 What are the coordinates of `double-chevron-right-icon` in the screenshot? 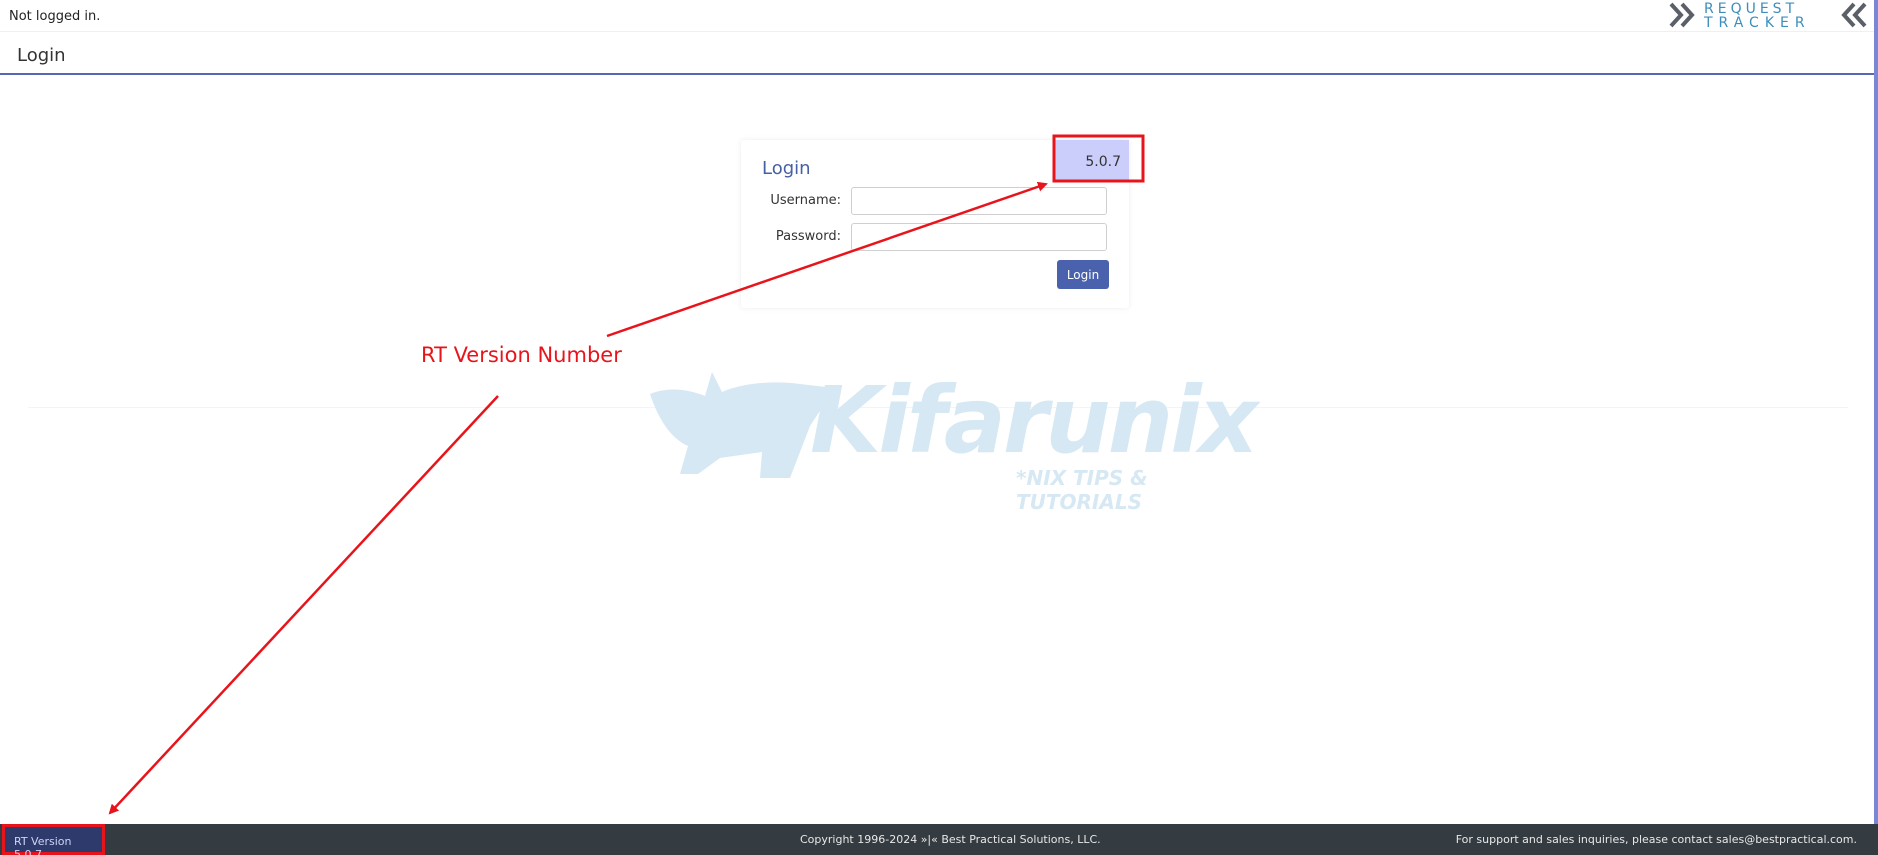 It's located at (1682, 15).